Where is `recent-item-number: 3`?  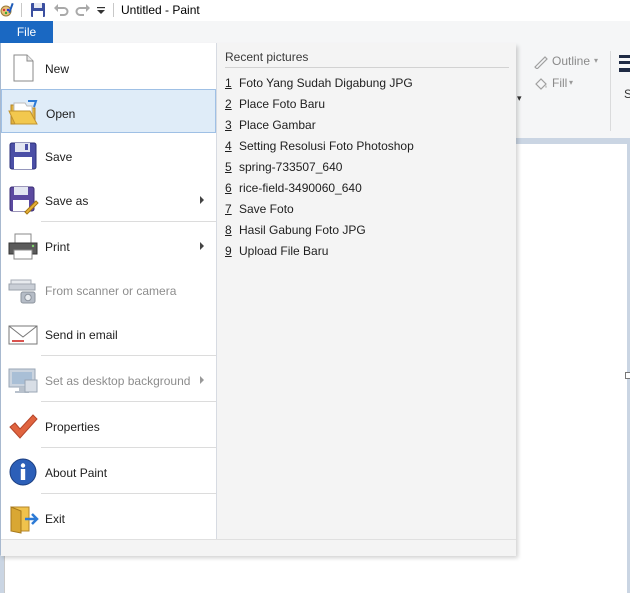 recent-item-number: 3 is located at coordinates (228, 125).